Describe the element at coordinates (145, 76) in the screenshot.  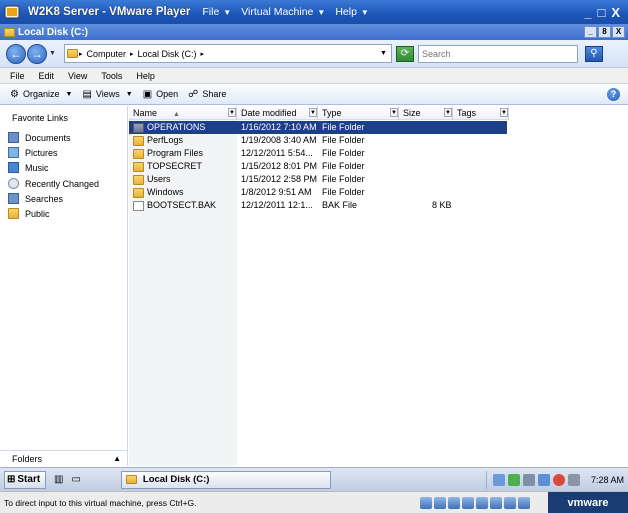
I see `menu-help: Help` at that location.